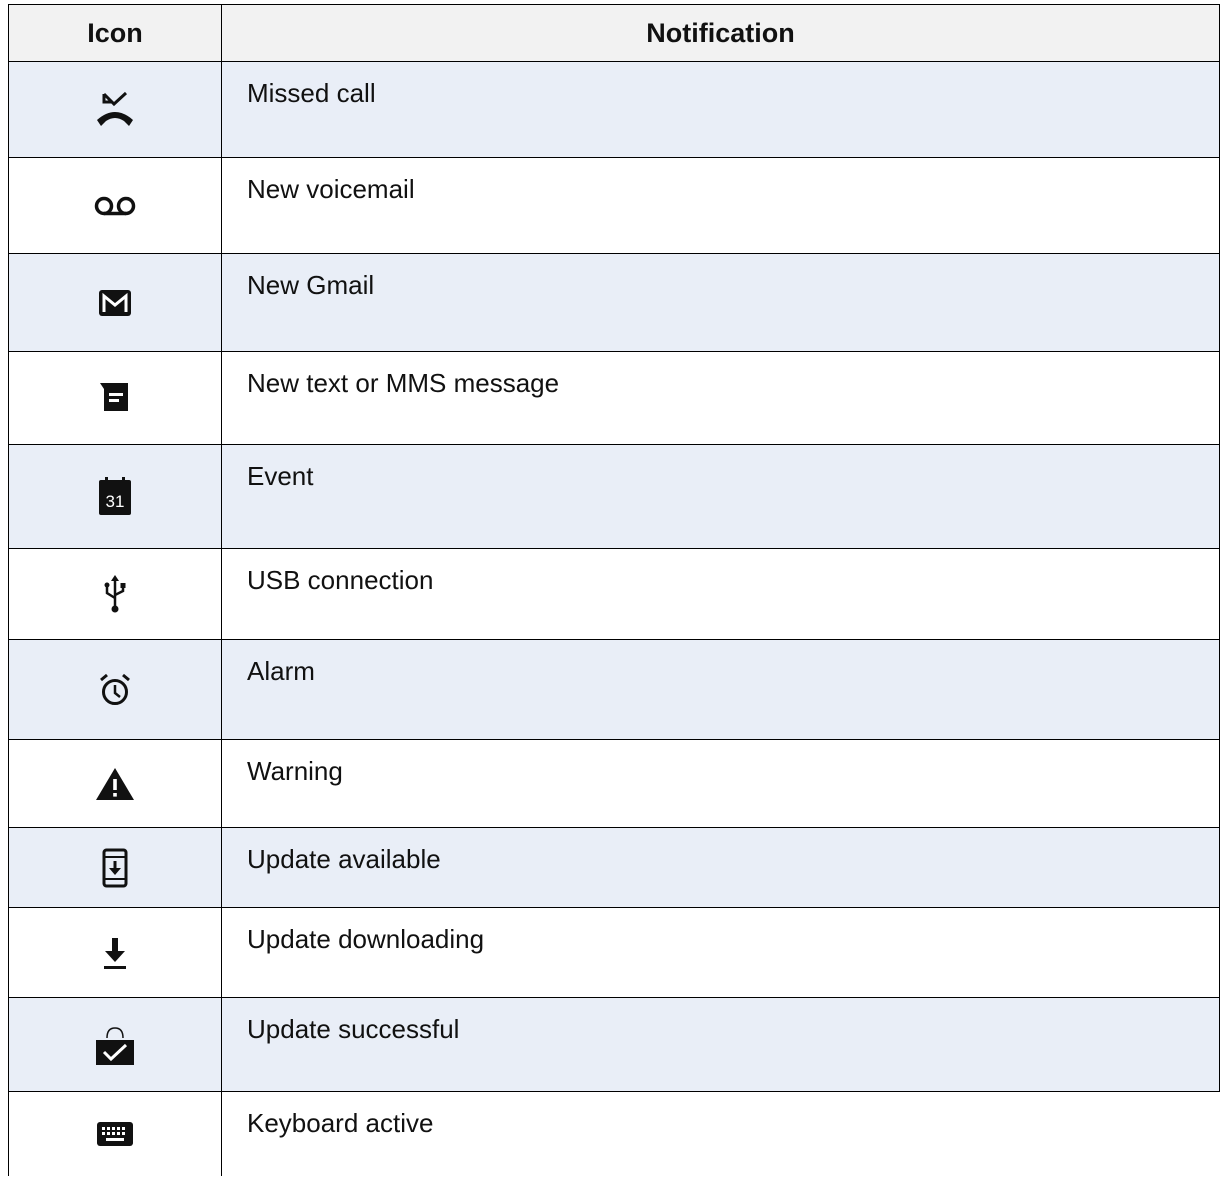  I want to click on notification-label: New Gmail, so click(721, 302).